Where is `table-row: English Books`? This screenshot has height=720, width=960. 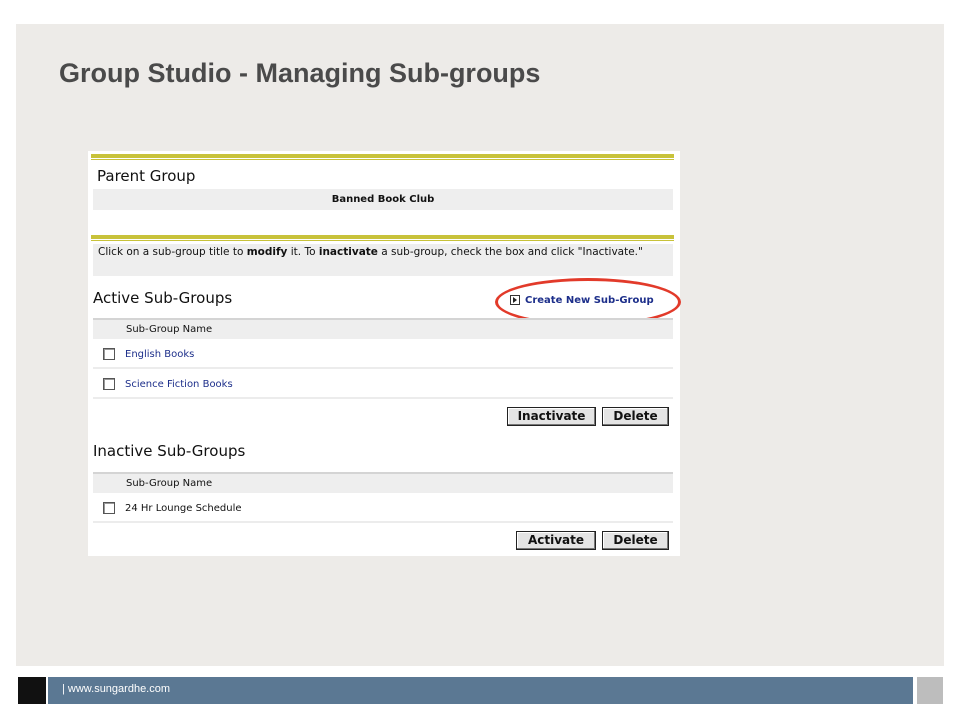 table-row: English Books is located at coordinates (383, 355).